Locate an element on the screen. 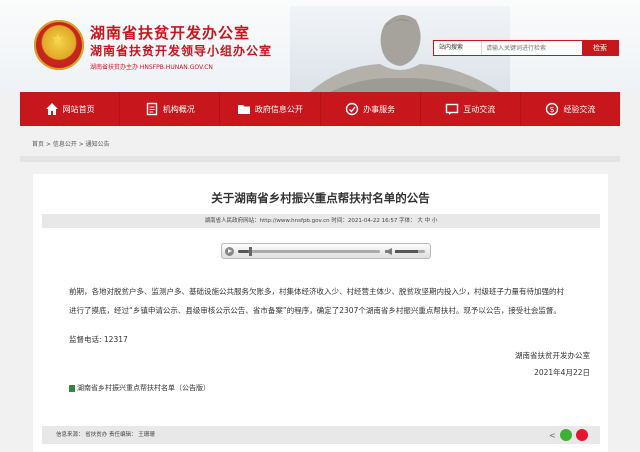  seek-bar is located at coordinates (309, 251).